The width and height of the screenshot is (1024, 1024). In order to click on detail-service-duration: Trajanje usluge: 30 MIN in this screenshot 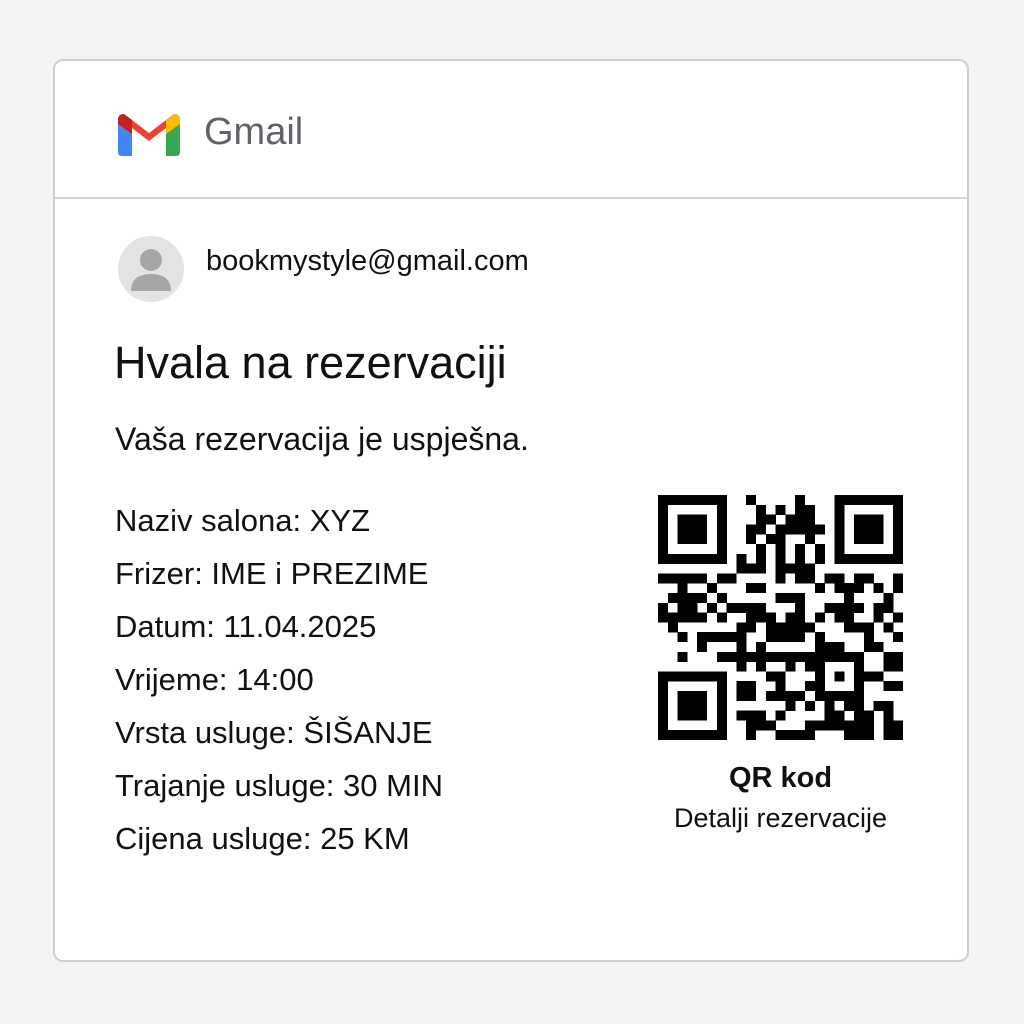, I will do `click(279, 785)`.